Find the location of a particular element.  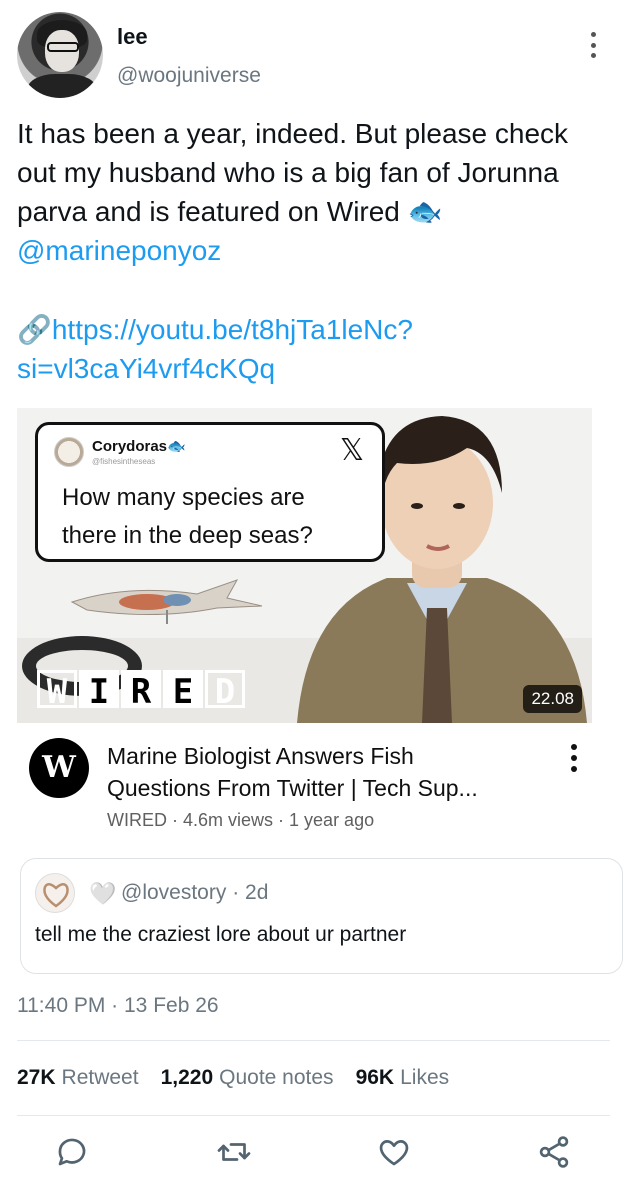

share-icon is located at coordinates (556, 1154).